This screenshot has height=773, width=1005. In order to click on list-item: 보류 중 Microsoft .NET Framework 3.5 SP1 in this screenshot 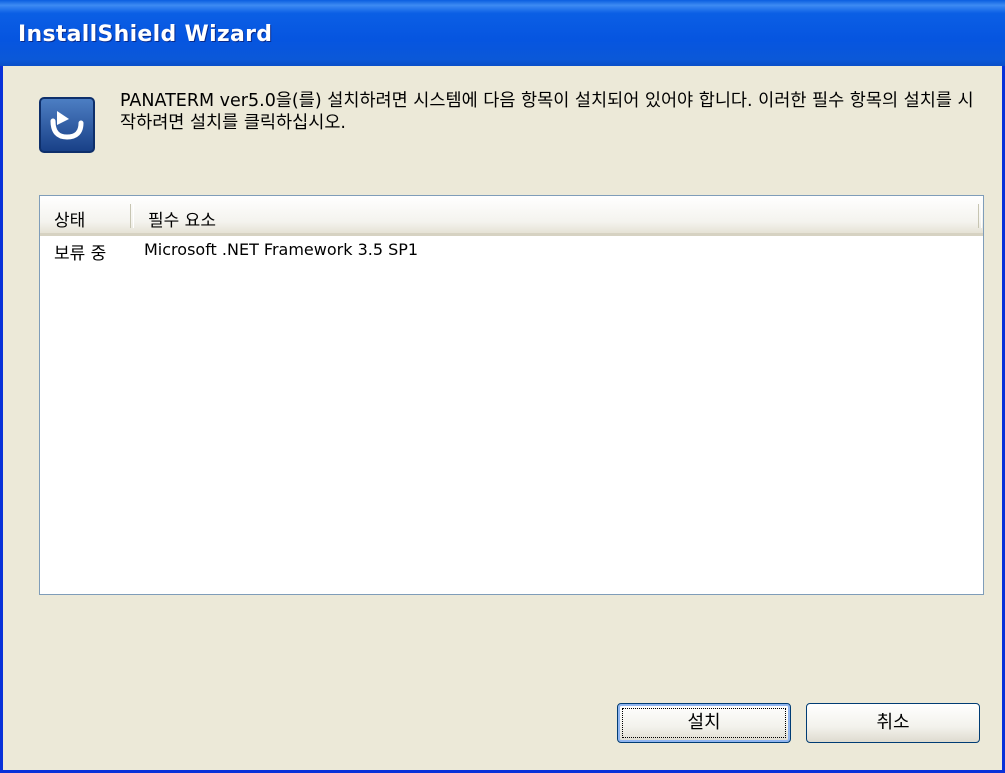, I will do `click(511, 250)`.